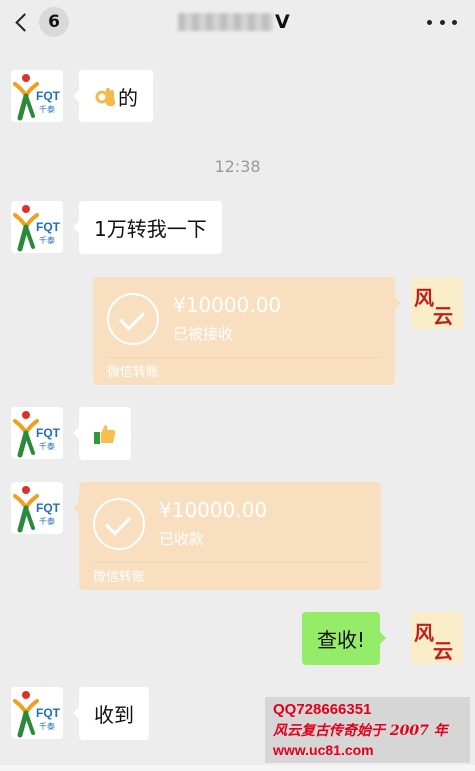  I want to click on watermark-url: www.uc81.com, so click(323, 750).